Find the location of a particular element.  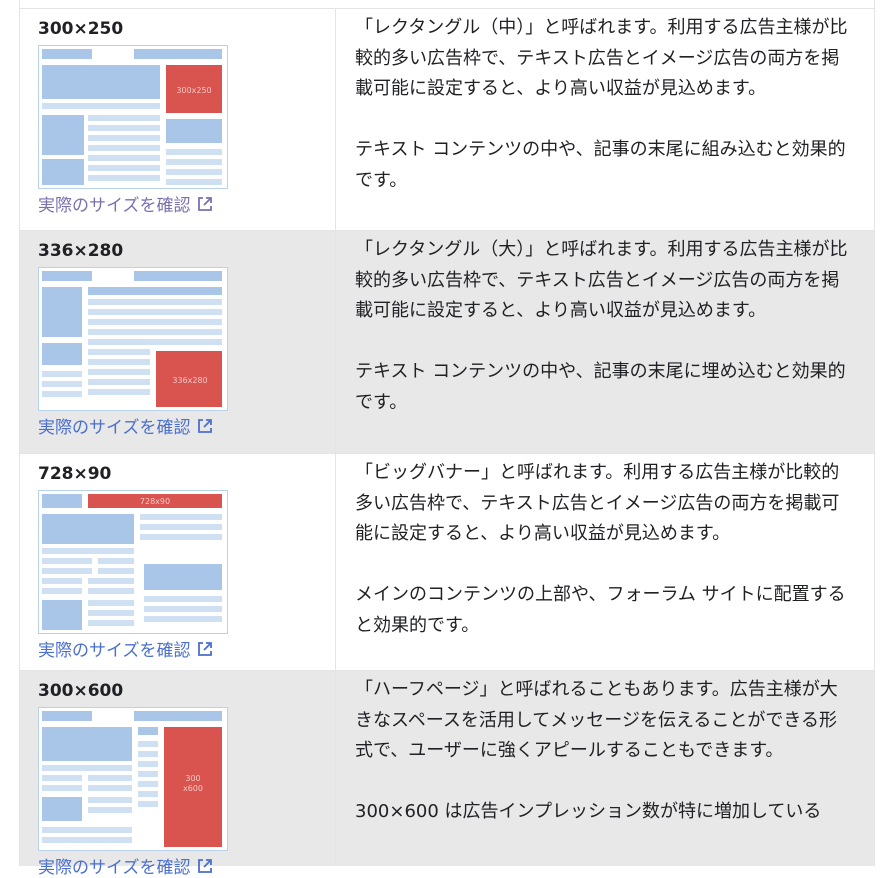

ad-size-label: 336x280 is located at coordinates (189, 380).